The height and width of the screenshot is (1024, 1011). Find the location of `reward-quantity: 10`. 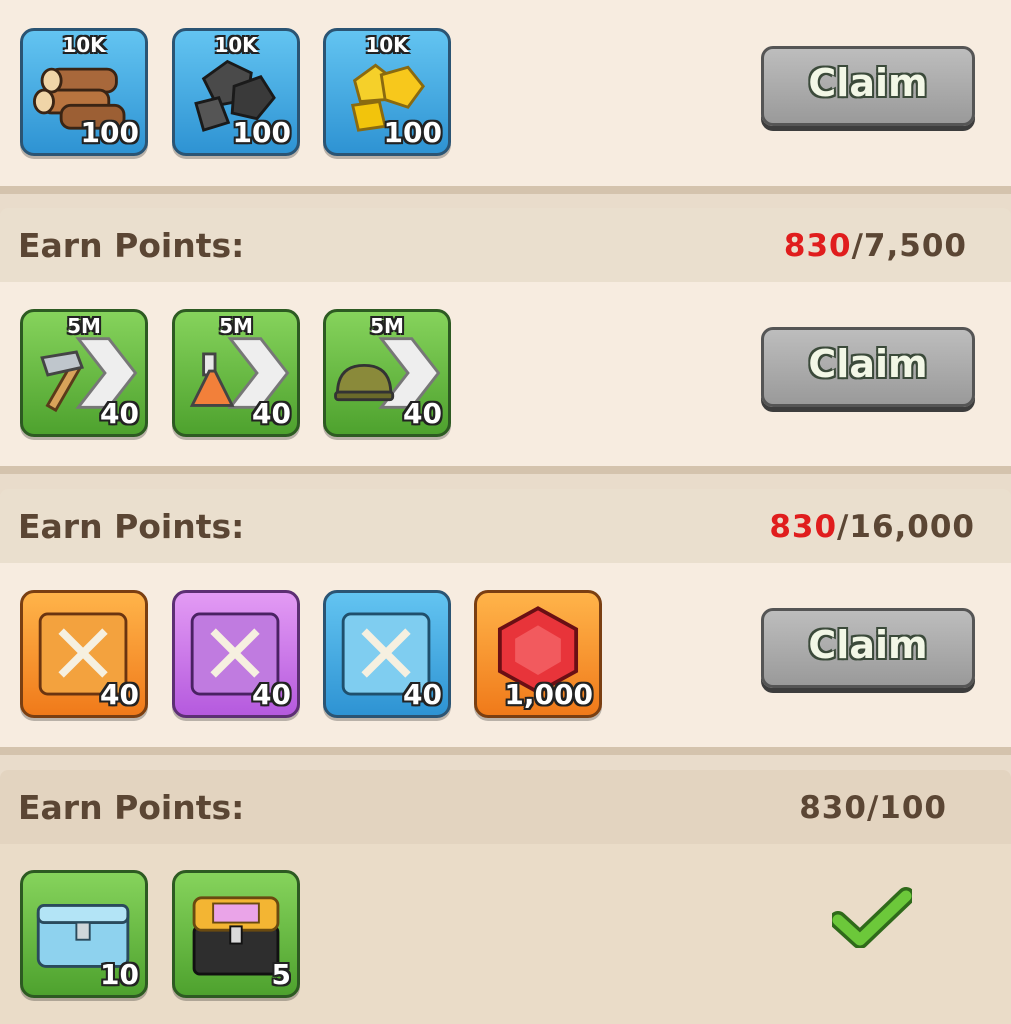

reward-quantity: 10 is located at coordinates (119, 974).